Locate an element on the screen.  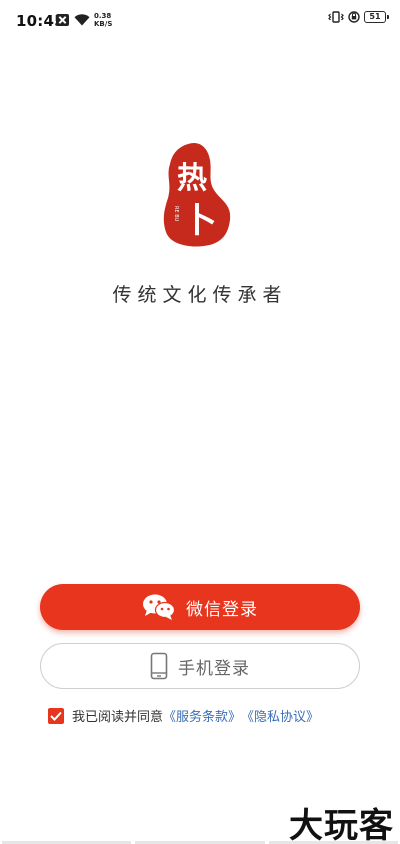
status-bar: 10:45 0.38 KB/S 51 is located at coordinates (200, 20).